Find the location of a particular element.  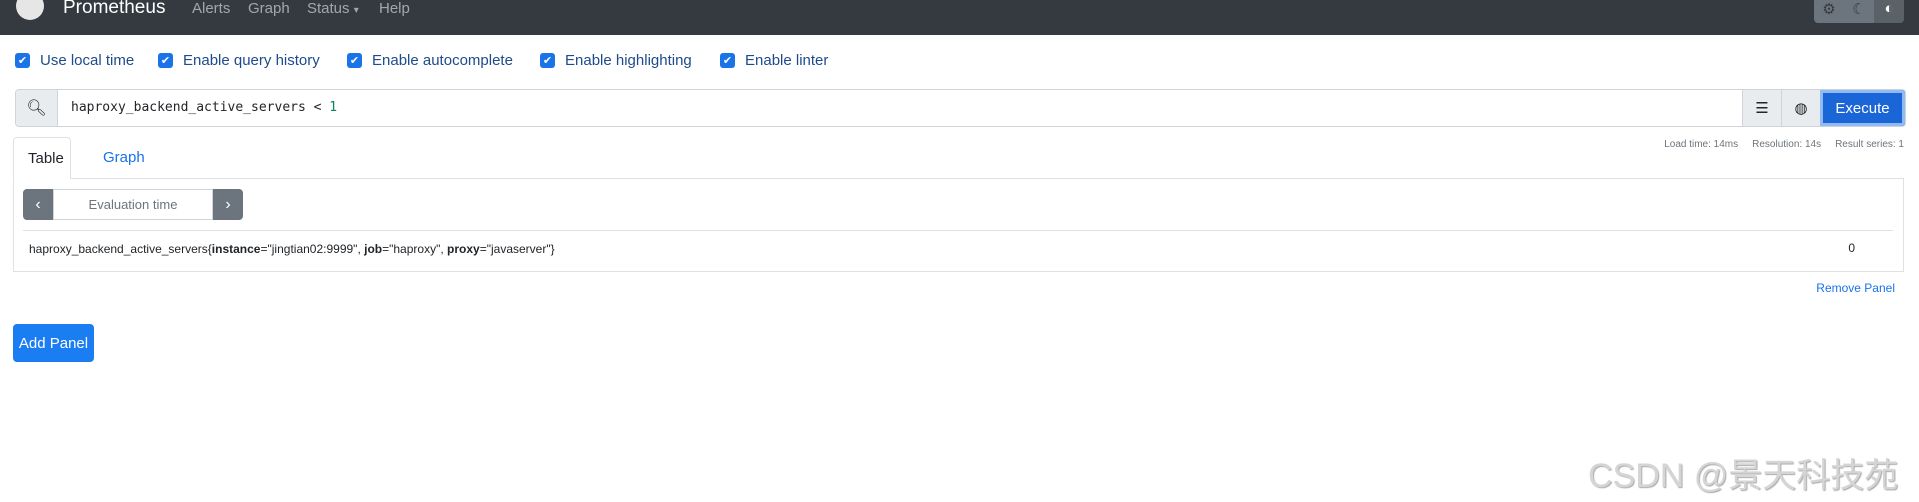

globe-icon: ◍ is located at coordinates (1801, 108).